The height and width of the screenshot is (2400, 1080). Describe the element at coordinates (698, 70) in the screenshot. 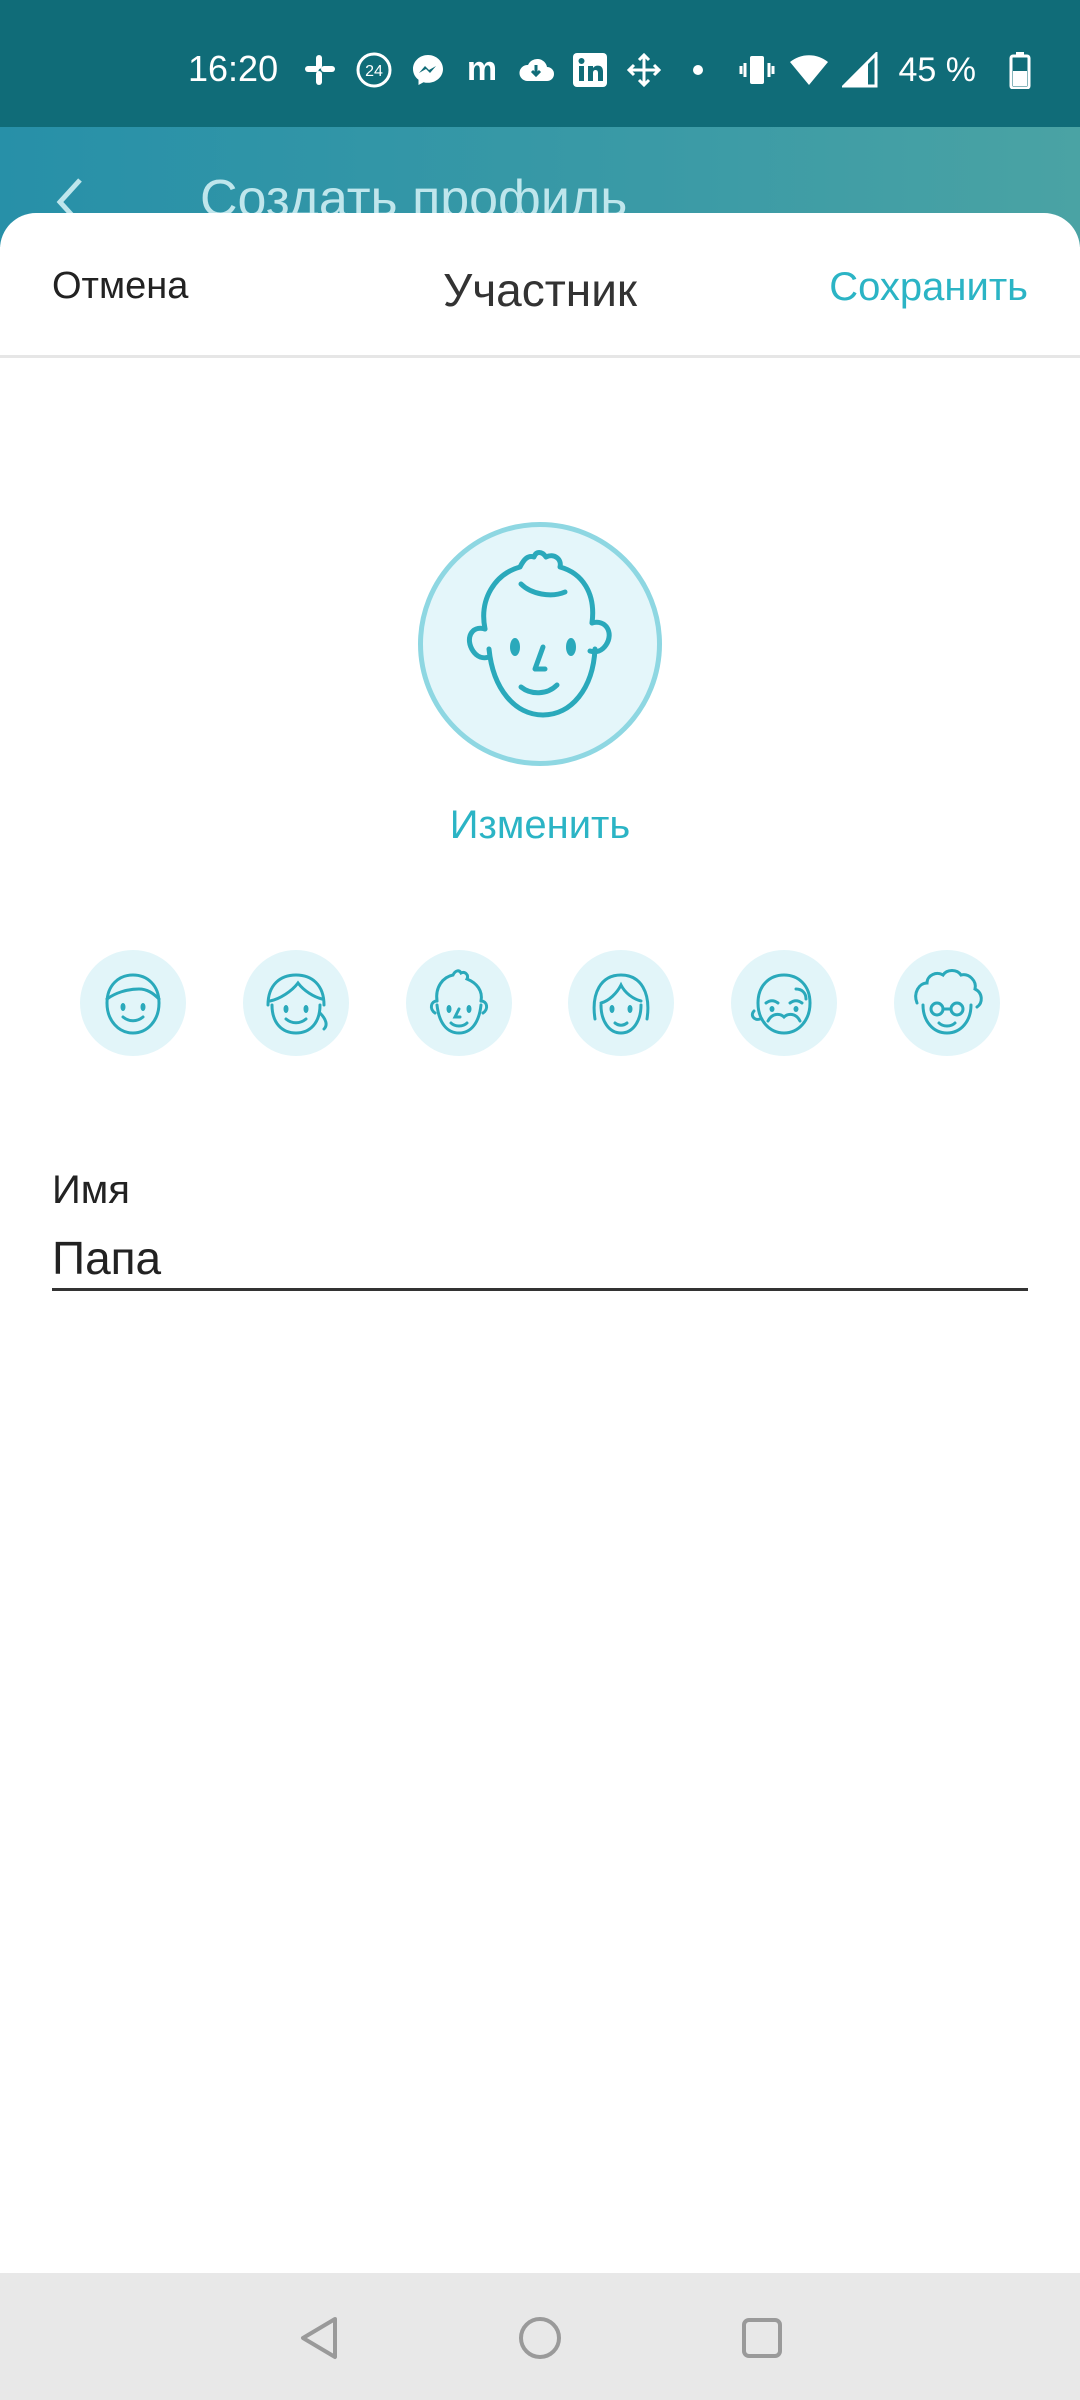

I see `dot-icon` at that location.